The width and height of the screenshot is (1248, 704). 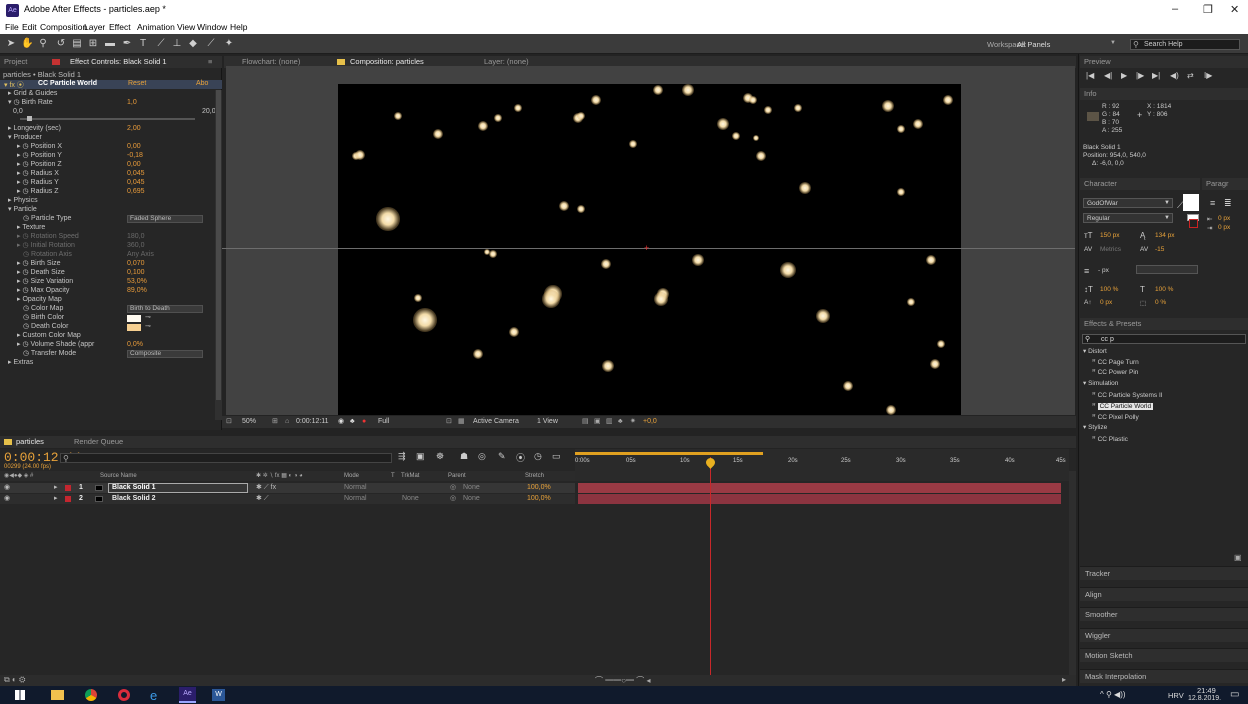 What do you see at coordinates (410, 476) in the screenshot?
I see `column-trkmat: TrkMat` at bounding box center [410, 476].